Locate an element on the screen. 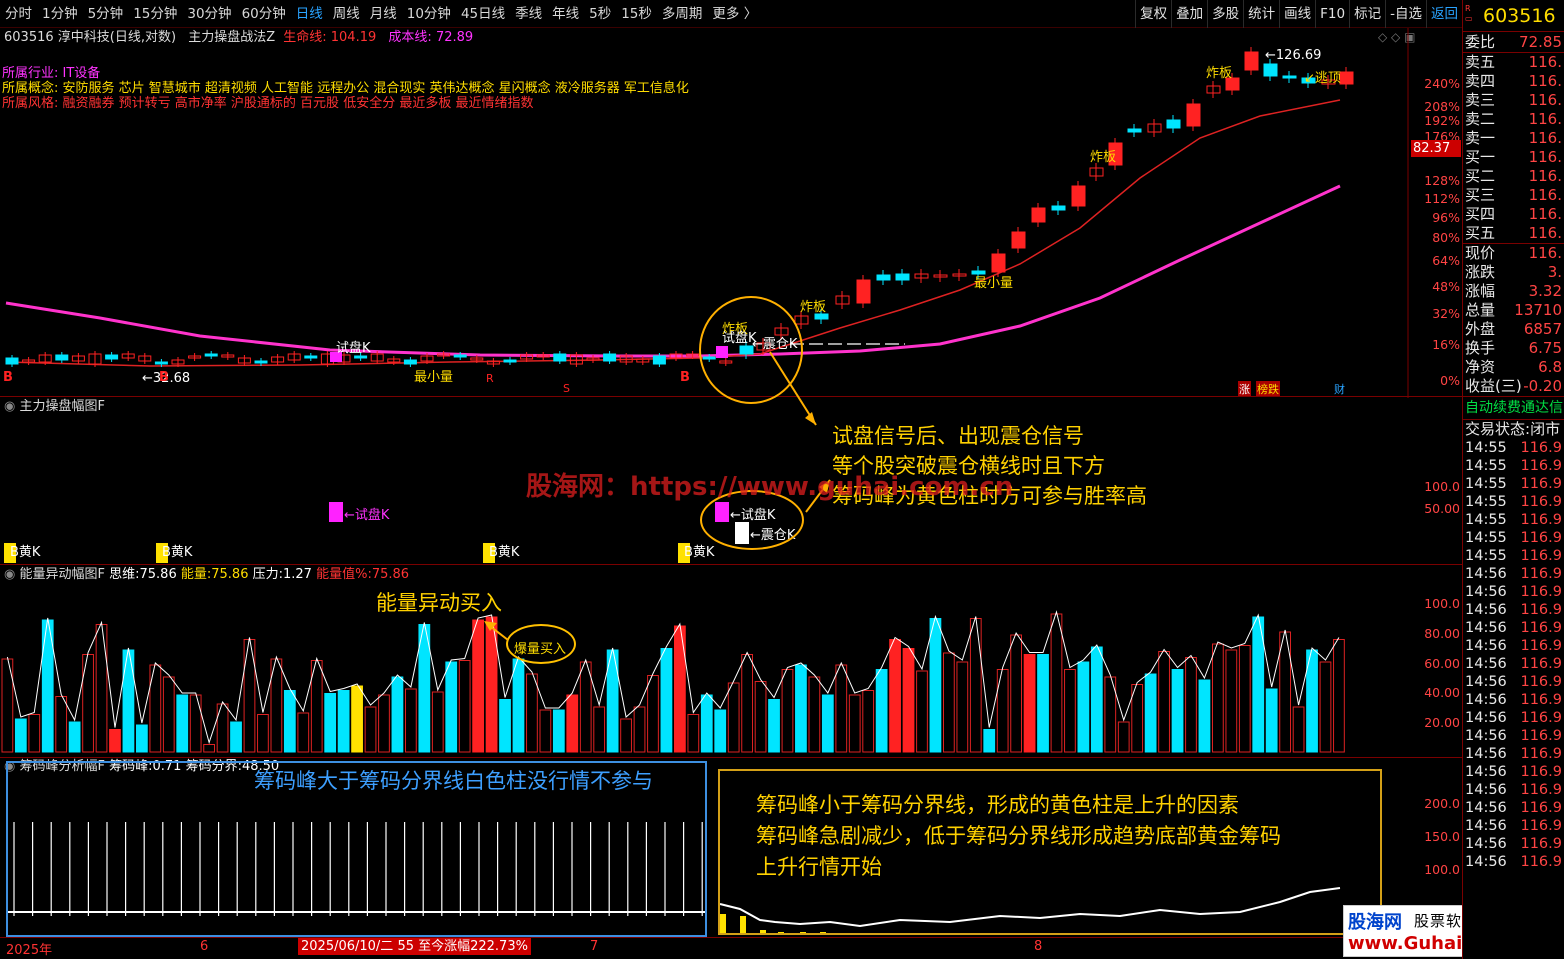 The width and height of the screenshot is (1564, 959). quote-stat-label: 净资 is located at coordinates (1480, 367).